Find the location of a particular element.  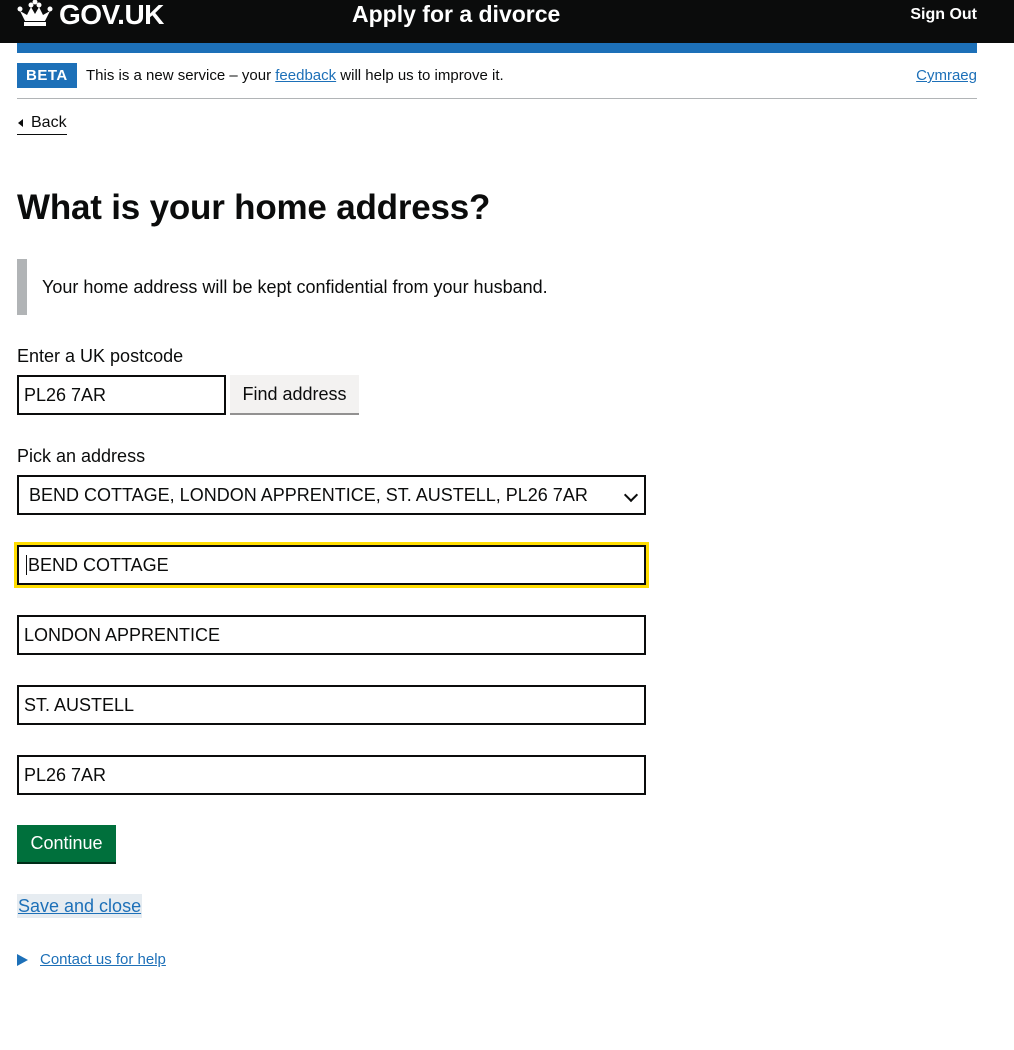

crown-icon is located at coordinates (35, 16).